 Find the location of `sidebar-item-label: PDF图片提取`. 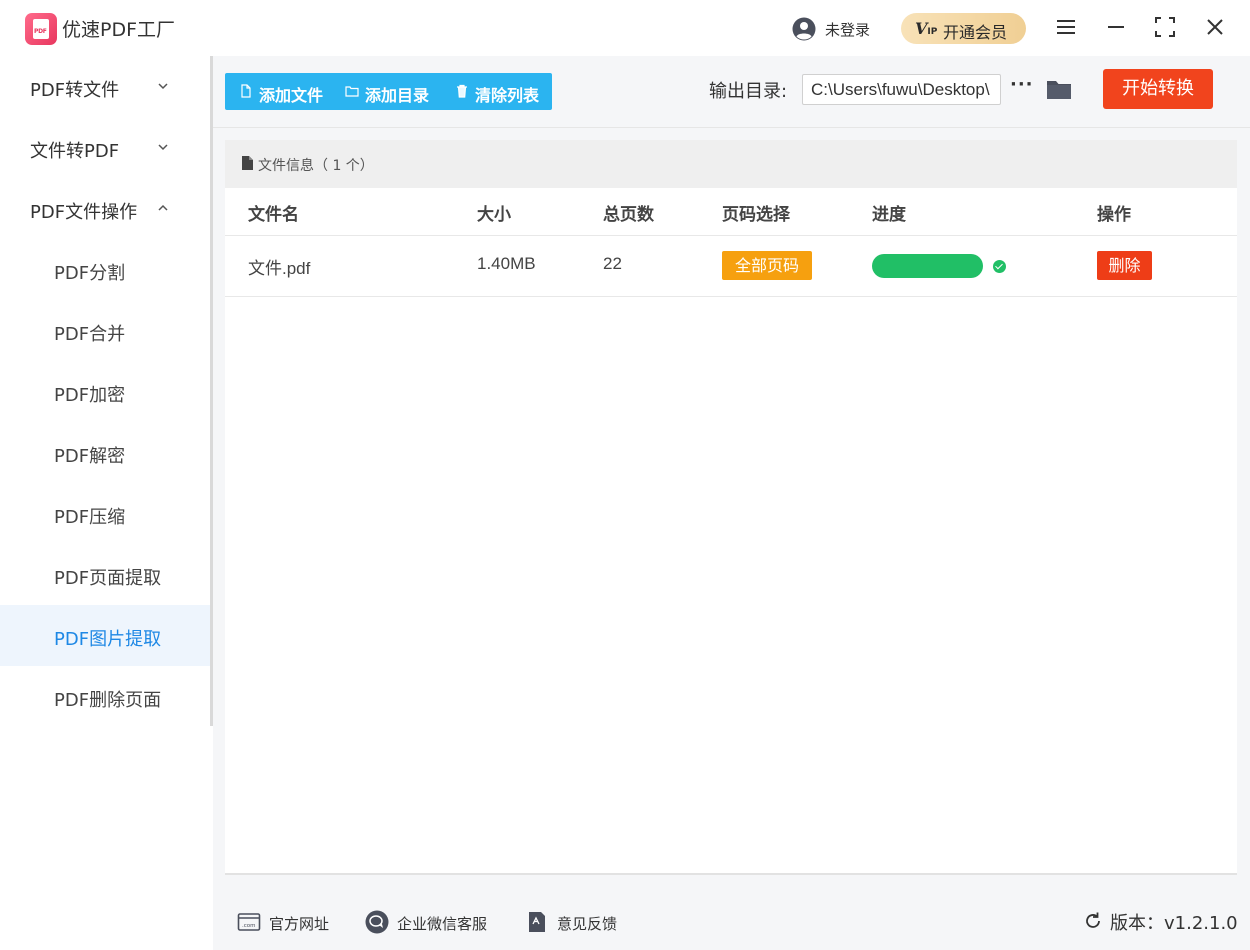

sidebar-item-label: PDF图片提取 is located at coordinates (108, 639).